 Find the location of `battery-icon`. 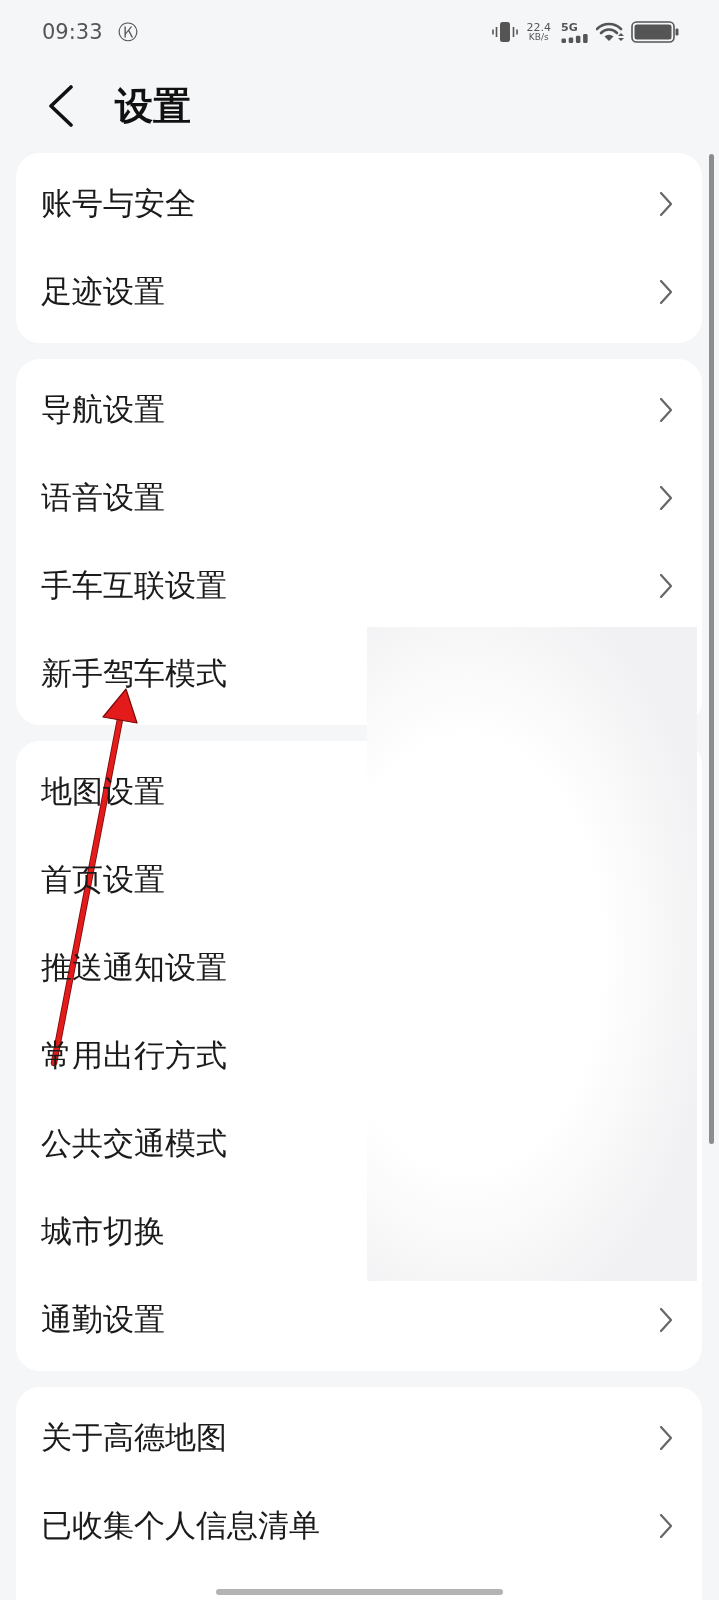

battery-icon is located at coordinates (655, 32).